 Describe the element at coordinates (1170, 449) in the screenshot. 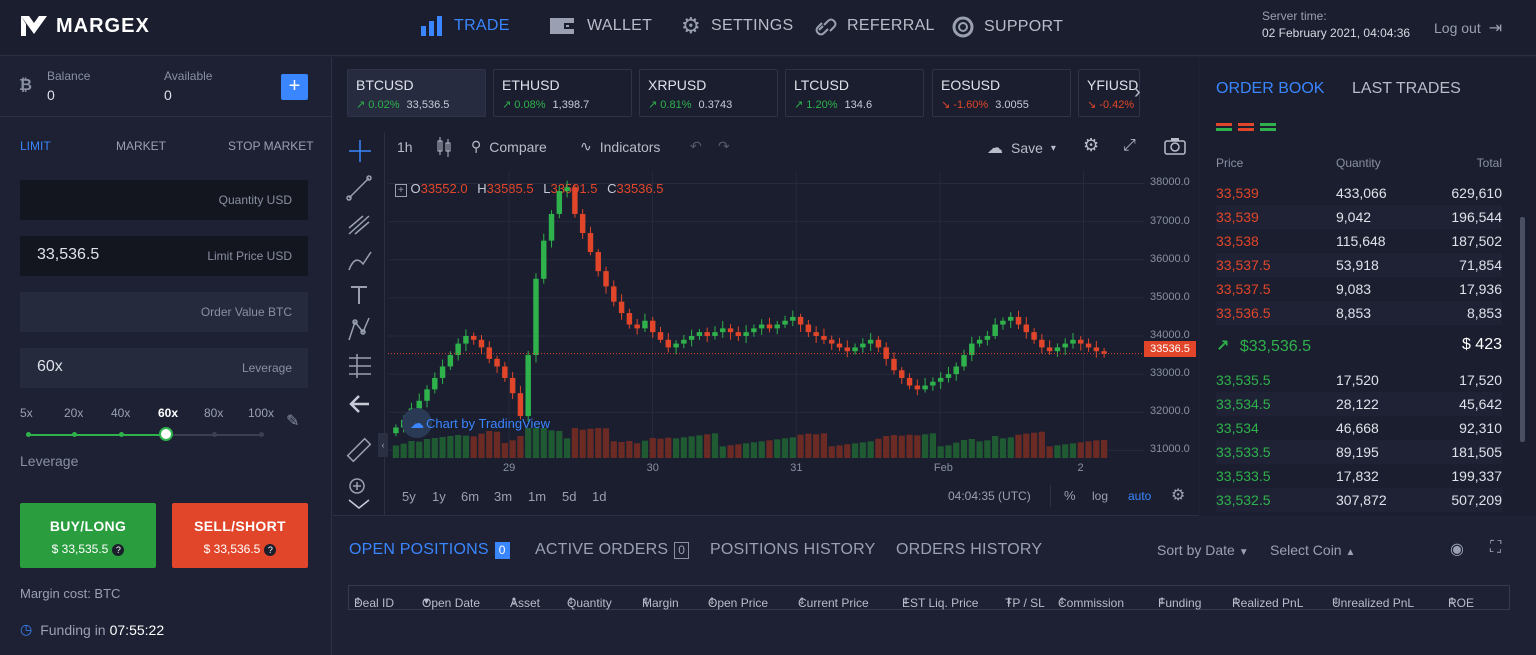

I see `y-tick-label: 31000.0` at that location.